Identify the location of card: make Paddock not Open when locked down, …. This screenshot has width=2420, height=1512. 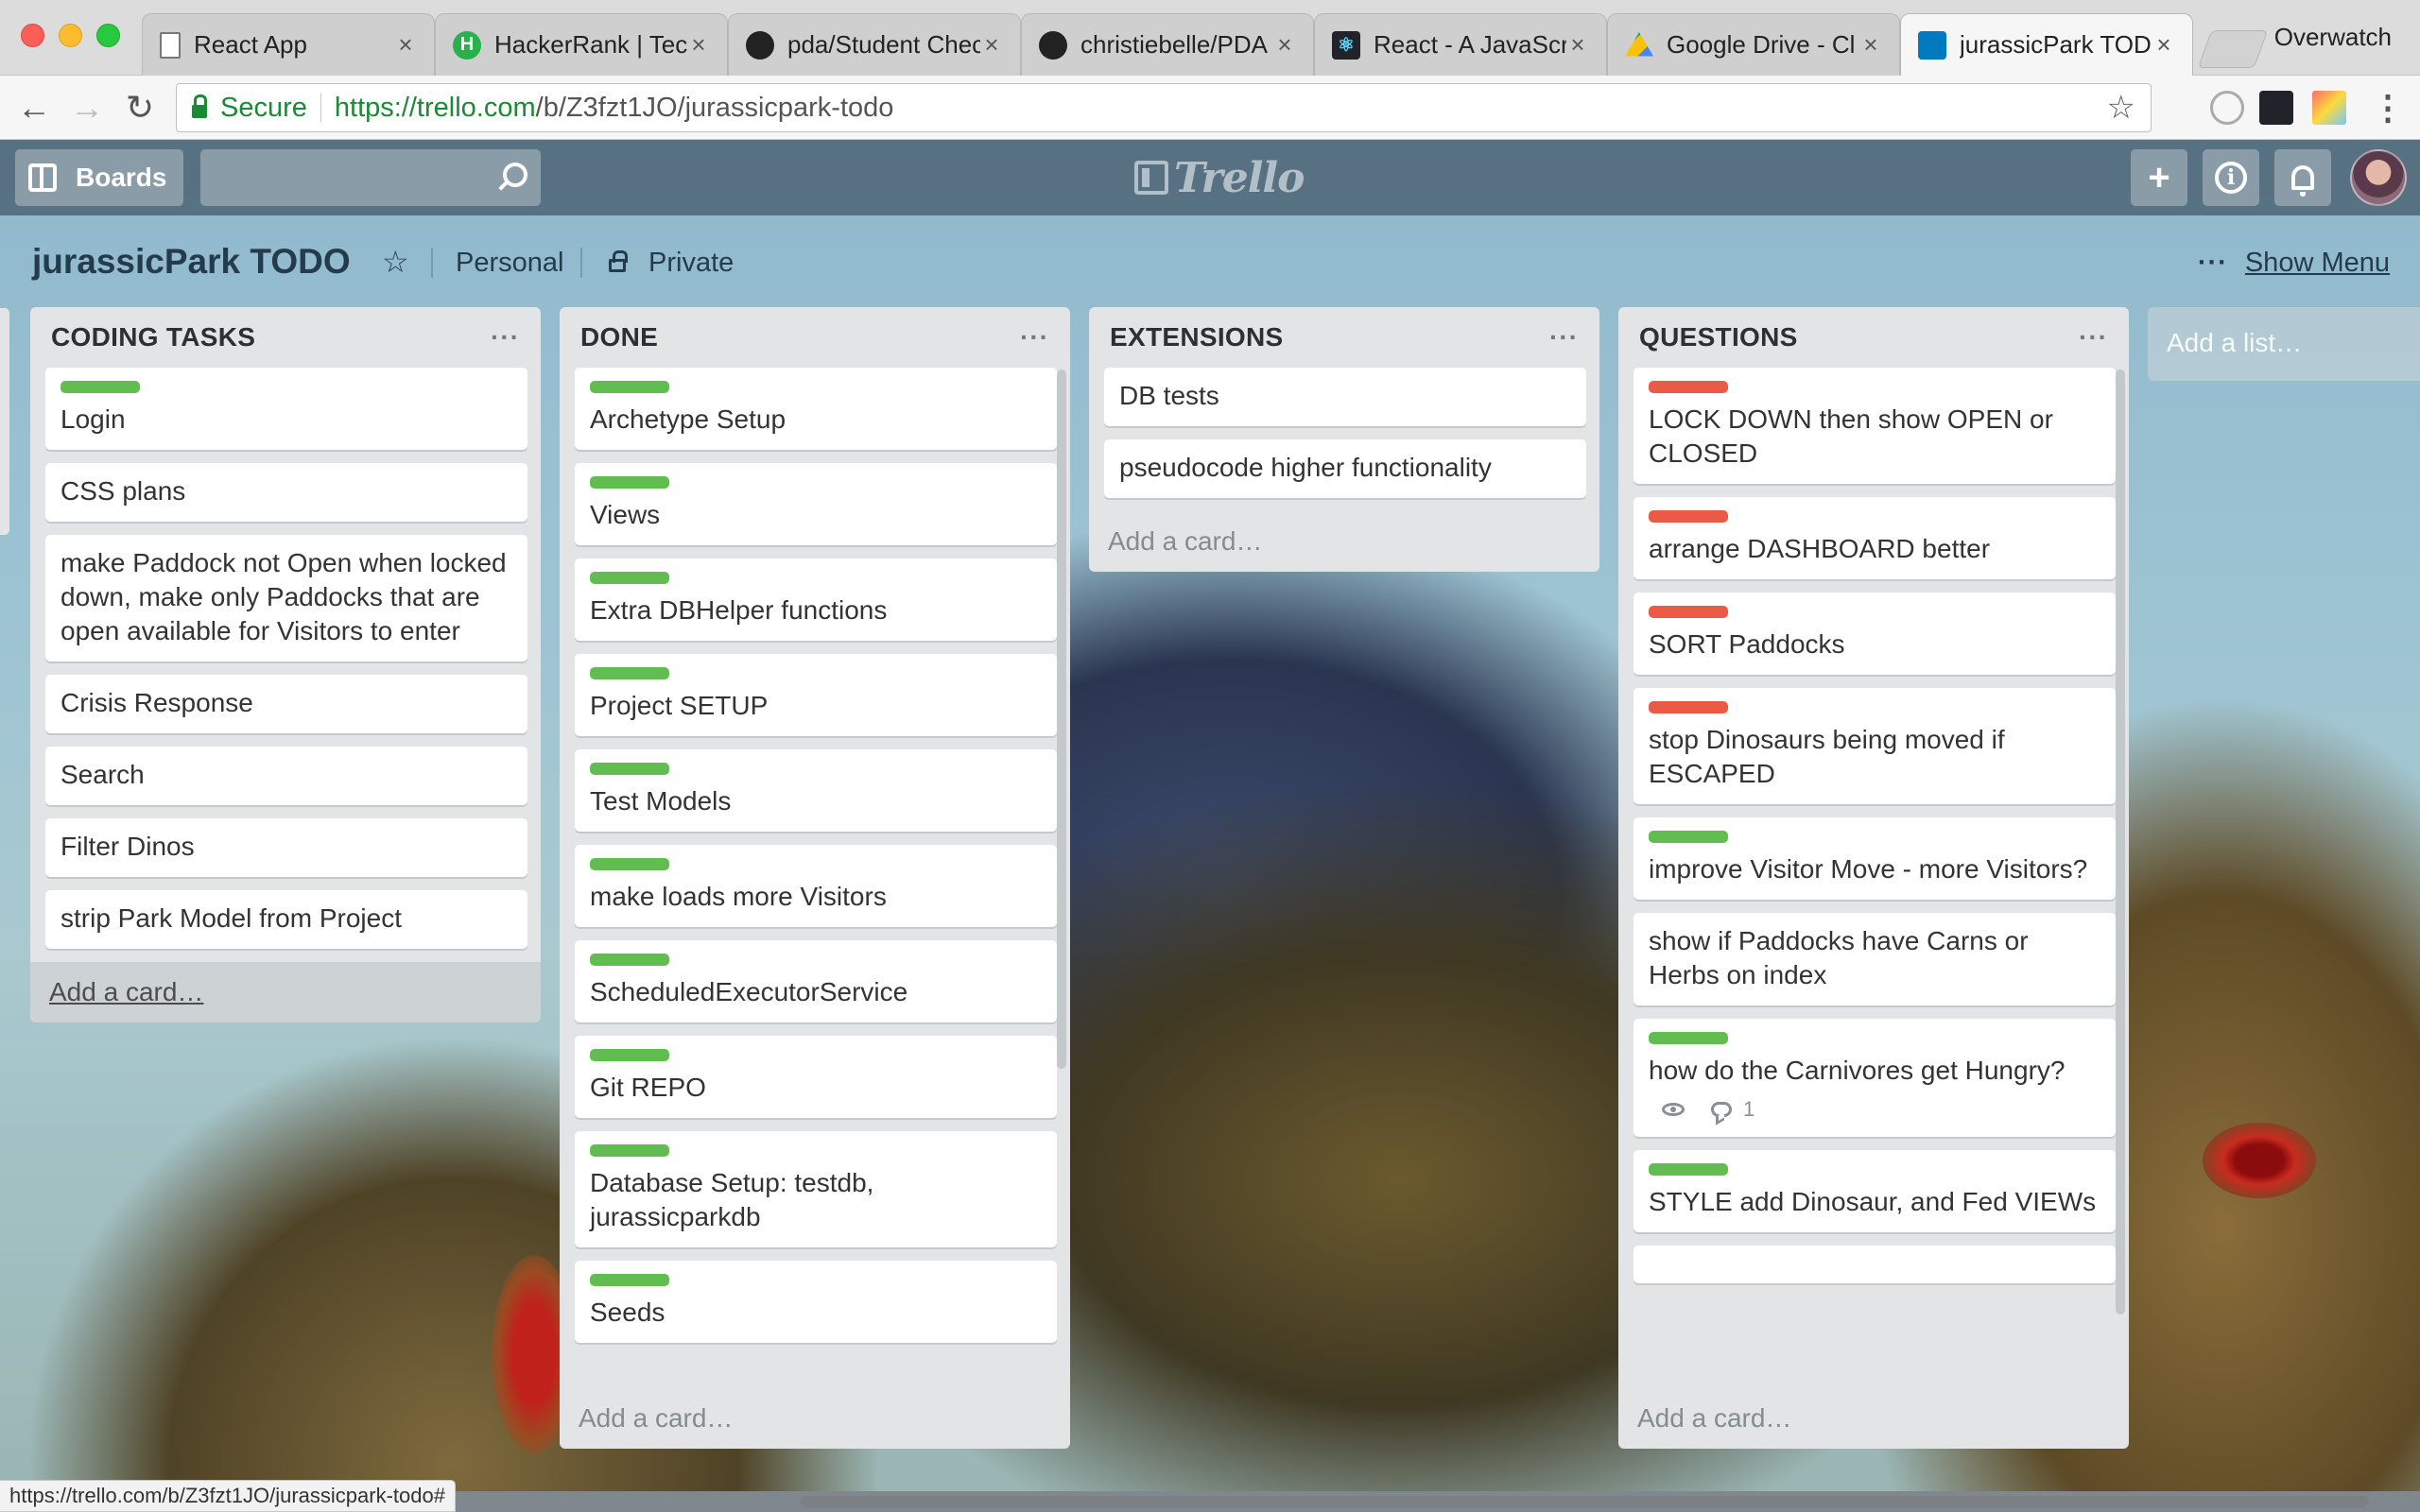
(286, 598).